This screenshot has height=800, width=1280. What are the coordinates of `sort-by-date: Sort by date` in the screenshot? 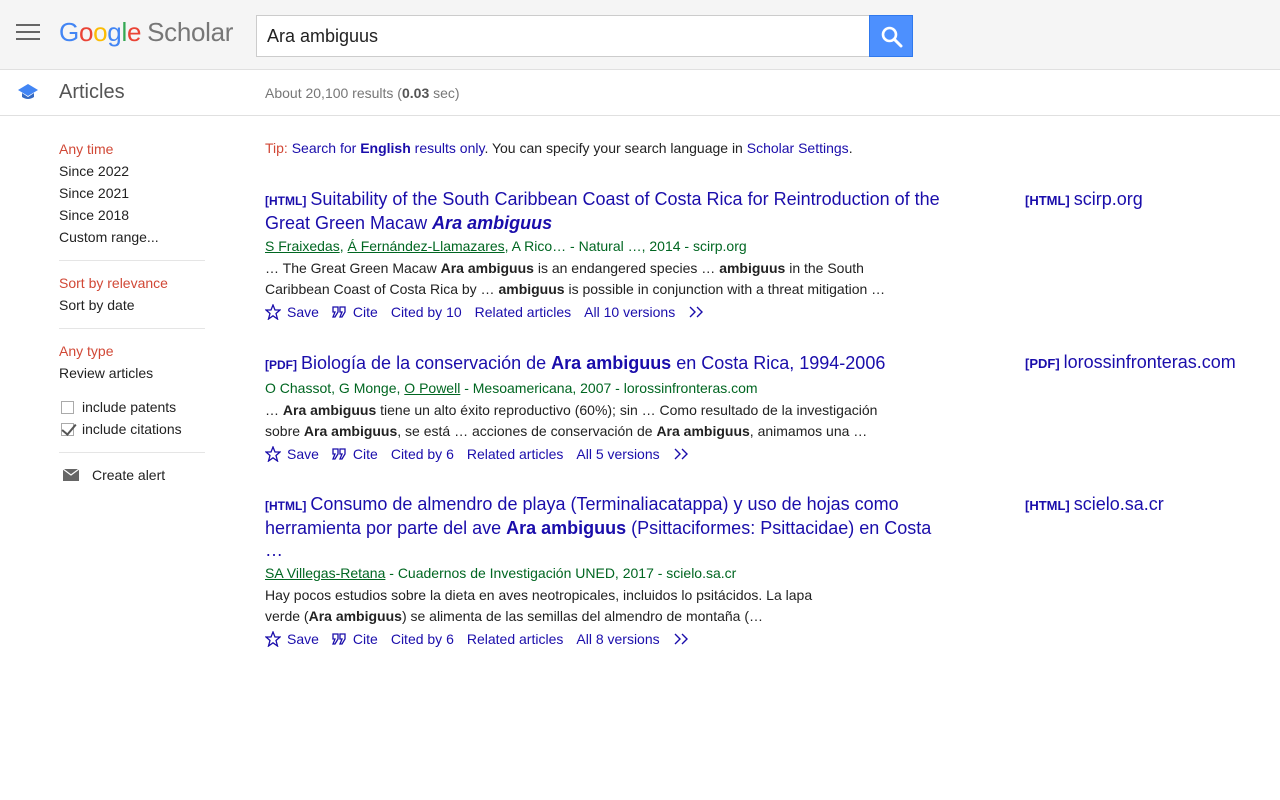 It's located at (132, 305).